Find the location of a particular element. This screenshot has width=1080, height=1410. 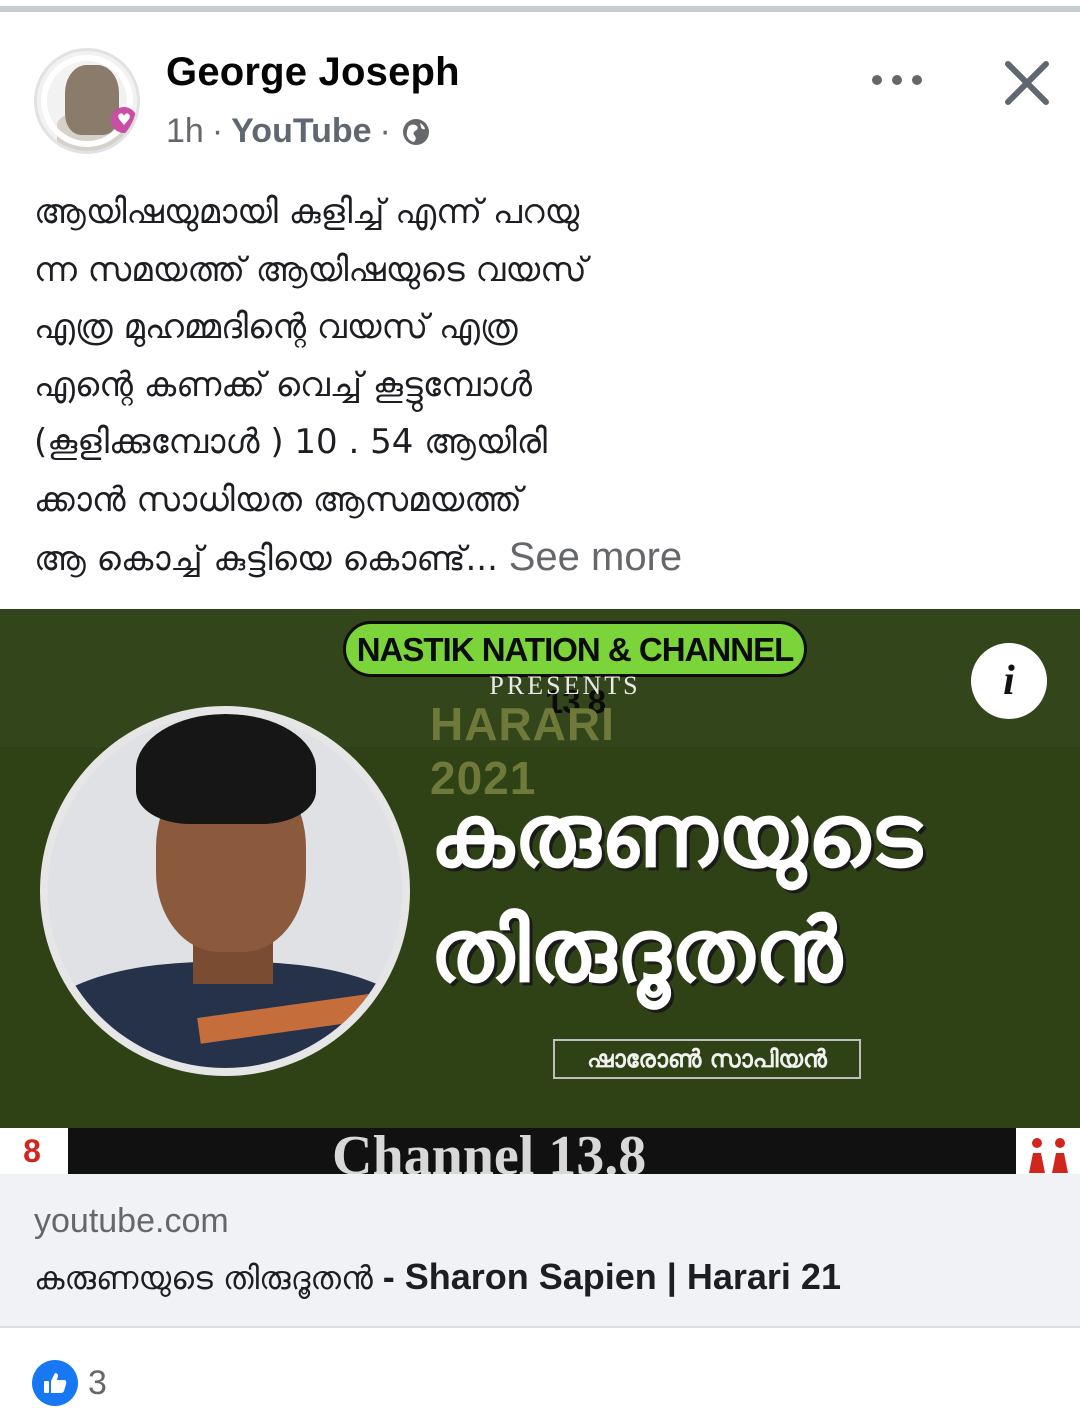

banner-pill: NASTIK NATION & CHANNEL 13.8 is located at coordinates (575, 670).